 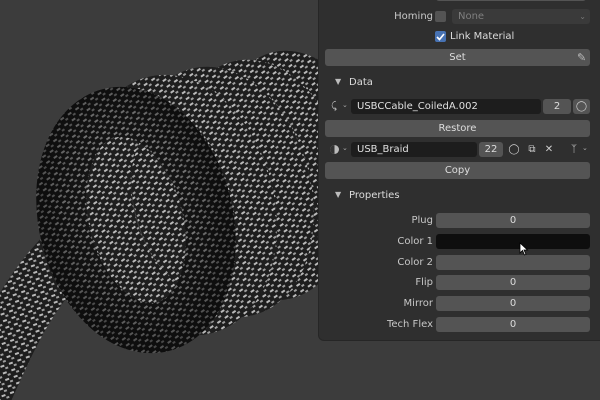 I want to click on homing-dropdown-value: None, so click(x=471, y=16).